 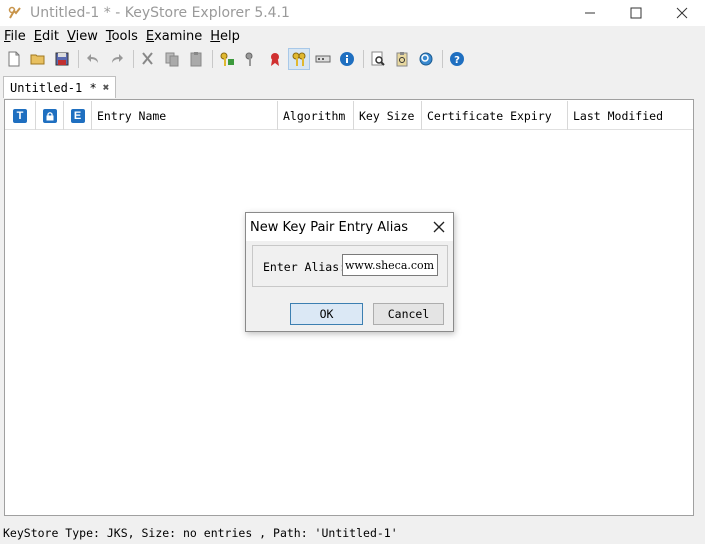 I want to click on minimize-button, so click(x=590, y=13).